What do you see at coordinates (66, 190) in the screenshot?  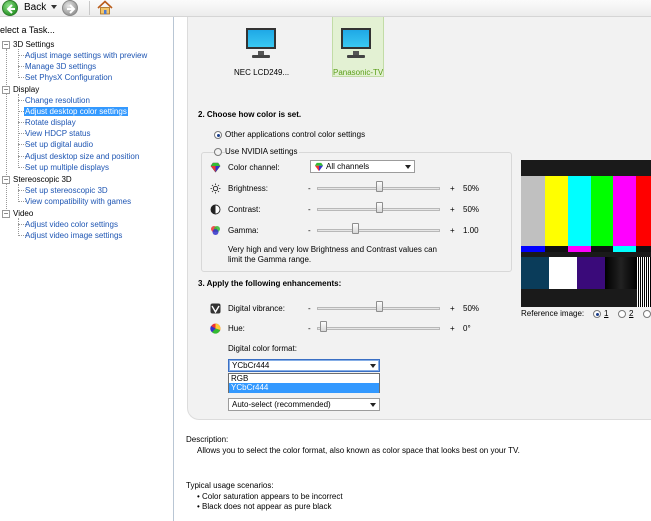 I see `tree-item-set-up-stereoscopic-3d: Set up stereoscopic 3D` at bounding box center [66, 190].